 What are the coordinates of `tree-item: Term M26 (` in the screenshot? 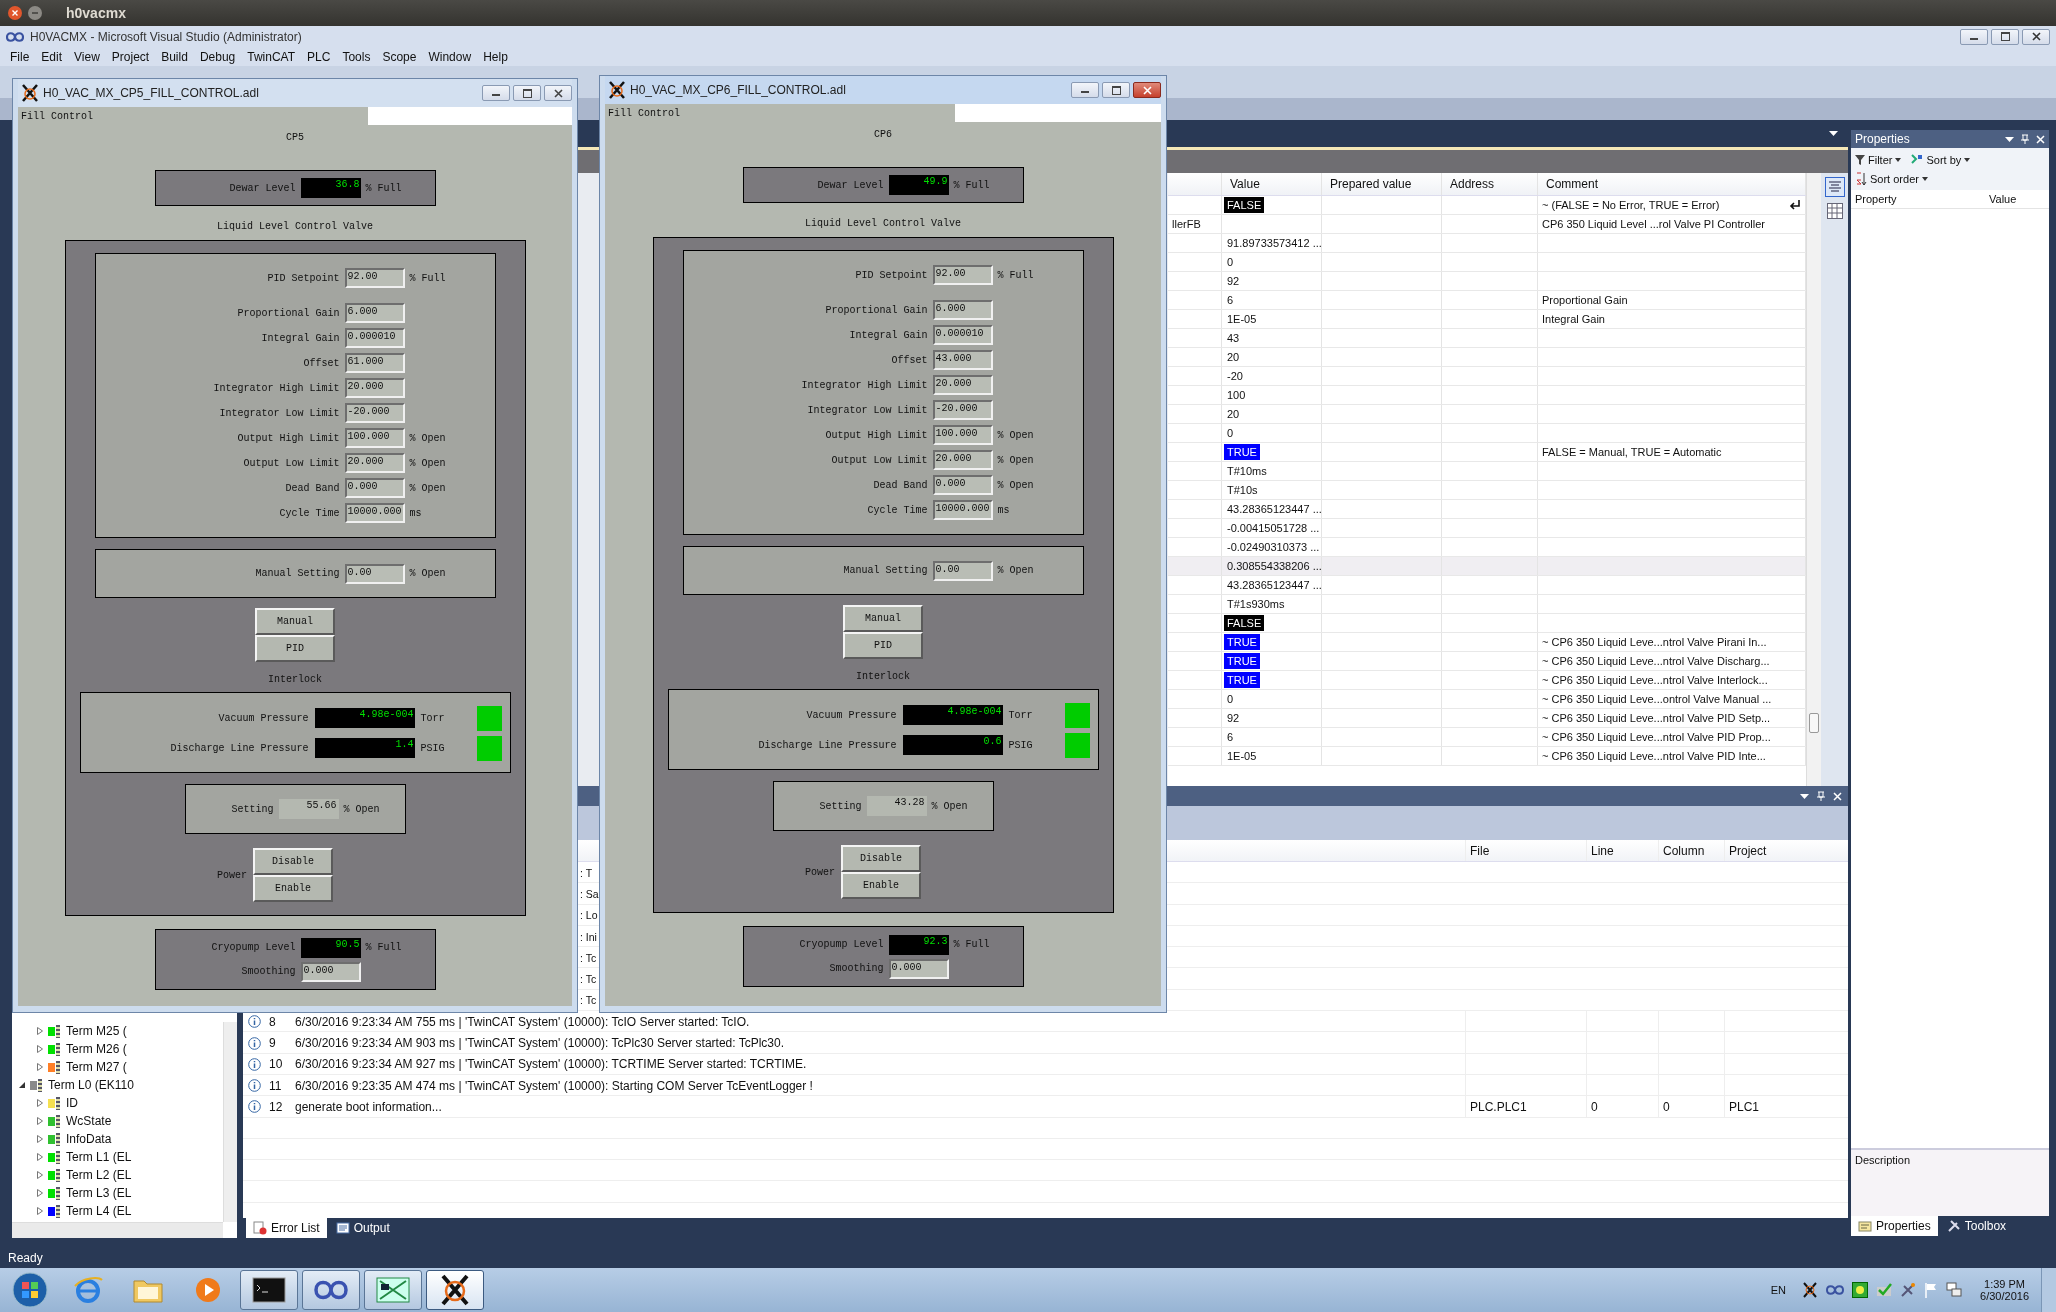 It's located at (96, 1049).